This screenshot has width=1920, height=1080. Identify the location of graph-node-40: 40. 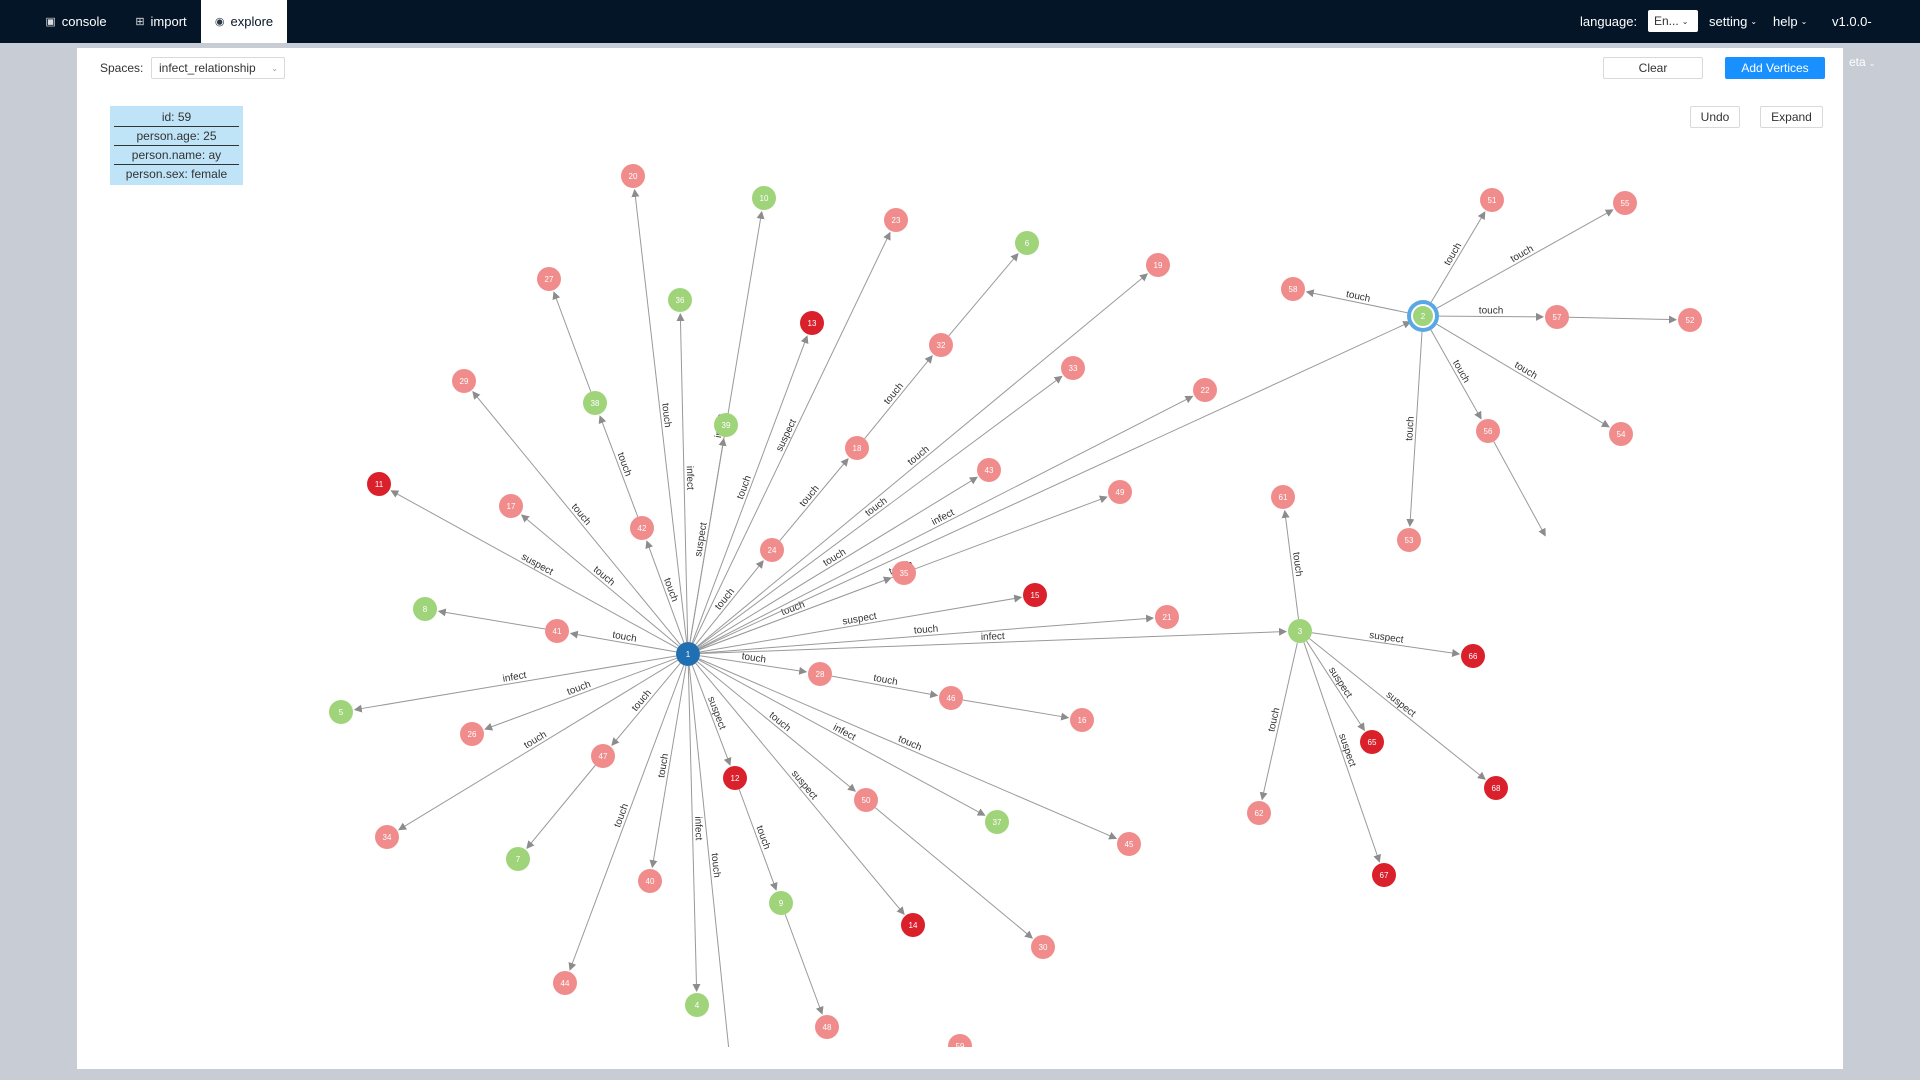
(650, 881).